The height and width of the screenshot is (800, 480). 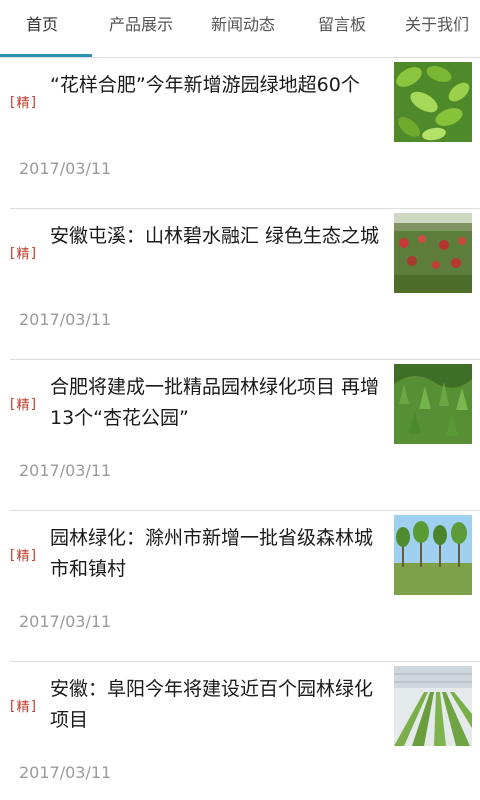 I want to click on green-shrubs-photo, so click(x=433, y=404).